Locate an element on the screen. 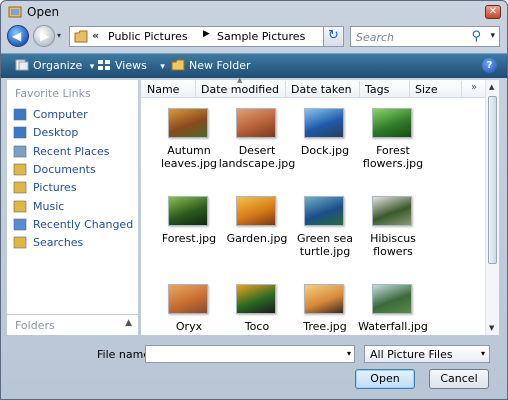 This screenshot has width=508, height=400. searches-icon is located at coordinates (20, 242).